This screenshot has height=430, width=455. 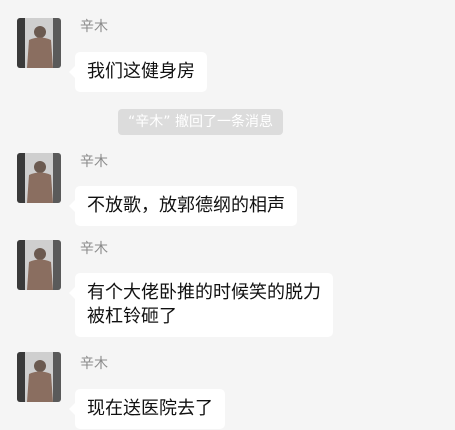 I want to click on message-bubble: 有个大佬卧推的时候笑的脱力 被杠铃砸了, so click(x=201, y=305).